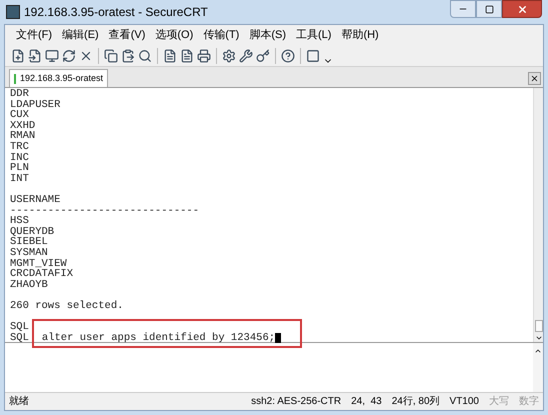 The width and height of the screenshot is (548, 415). I want to click on terminal-line: MGMT_VIEW, so click(38, 264).